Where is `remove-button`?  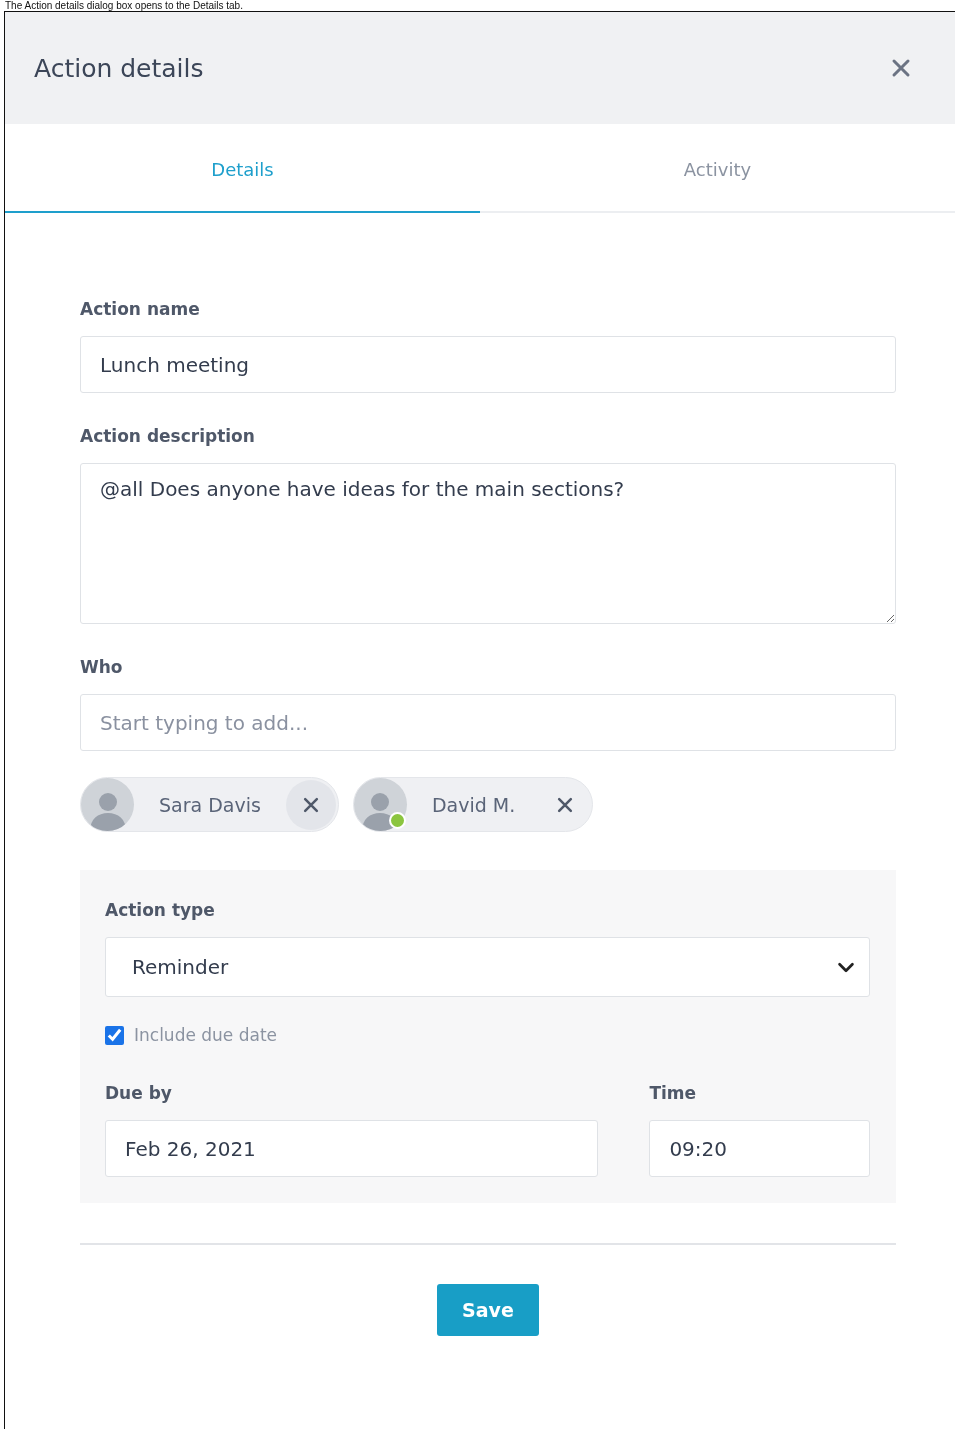 remove-button is located at coordinates (310, 804).